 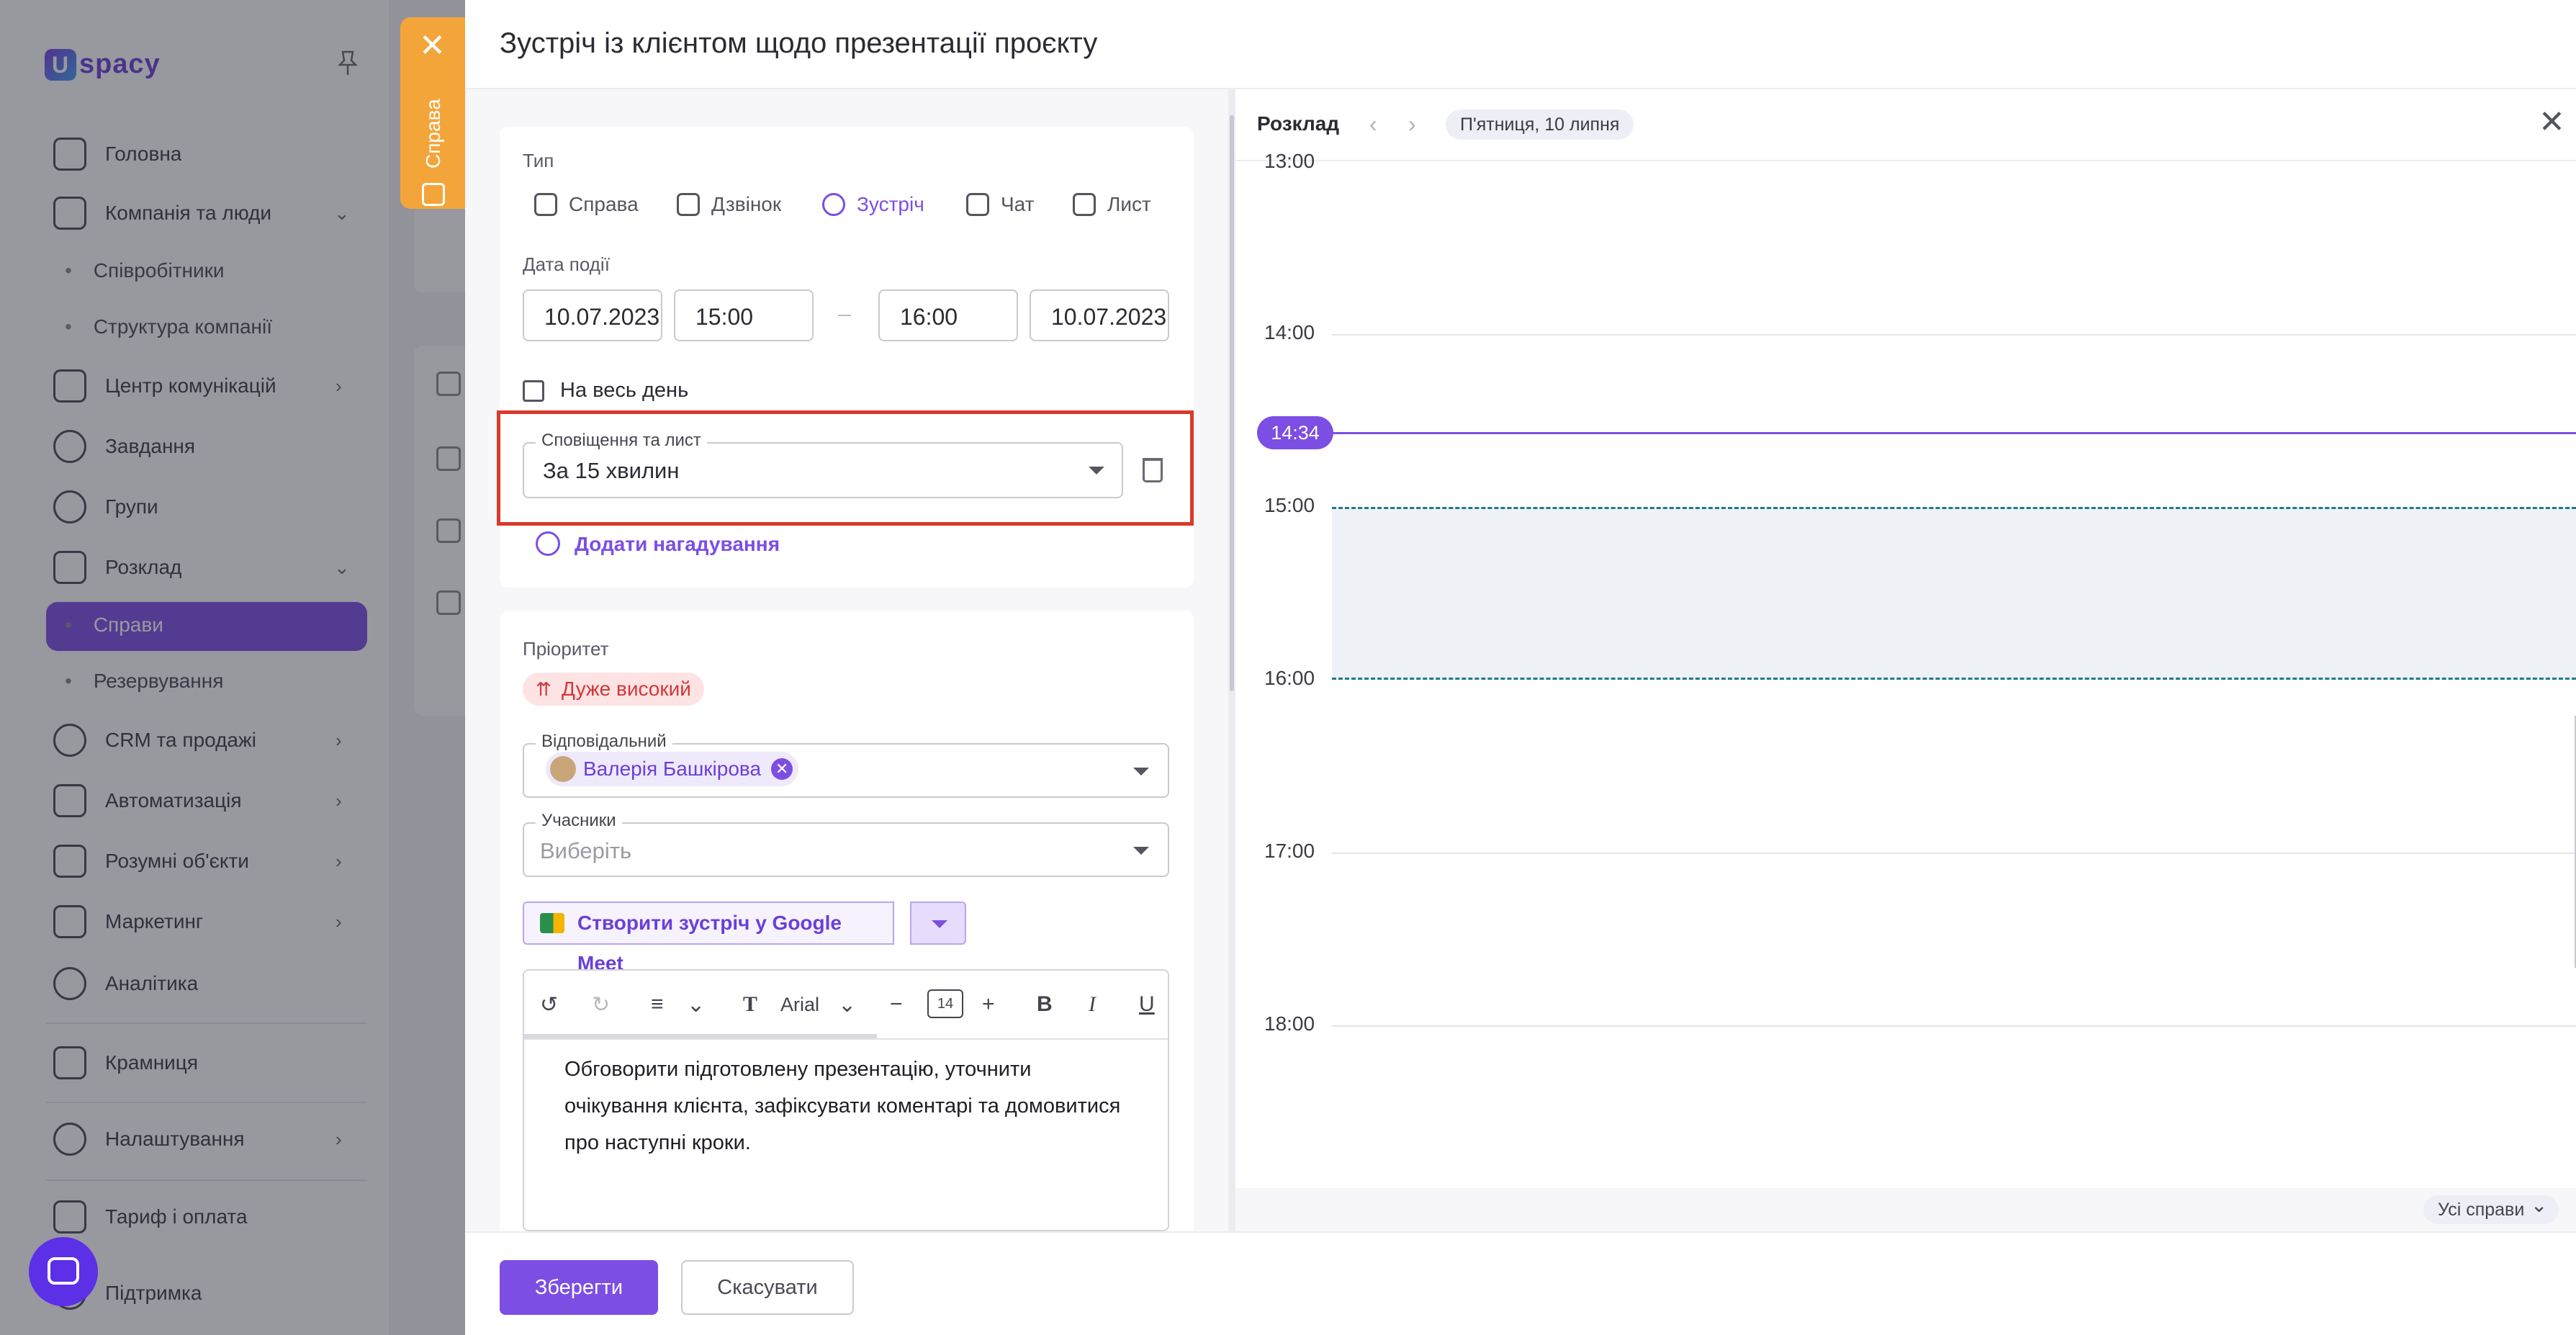 I want to click on align-icon: ≡, so click(x=657, y=1005).